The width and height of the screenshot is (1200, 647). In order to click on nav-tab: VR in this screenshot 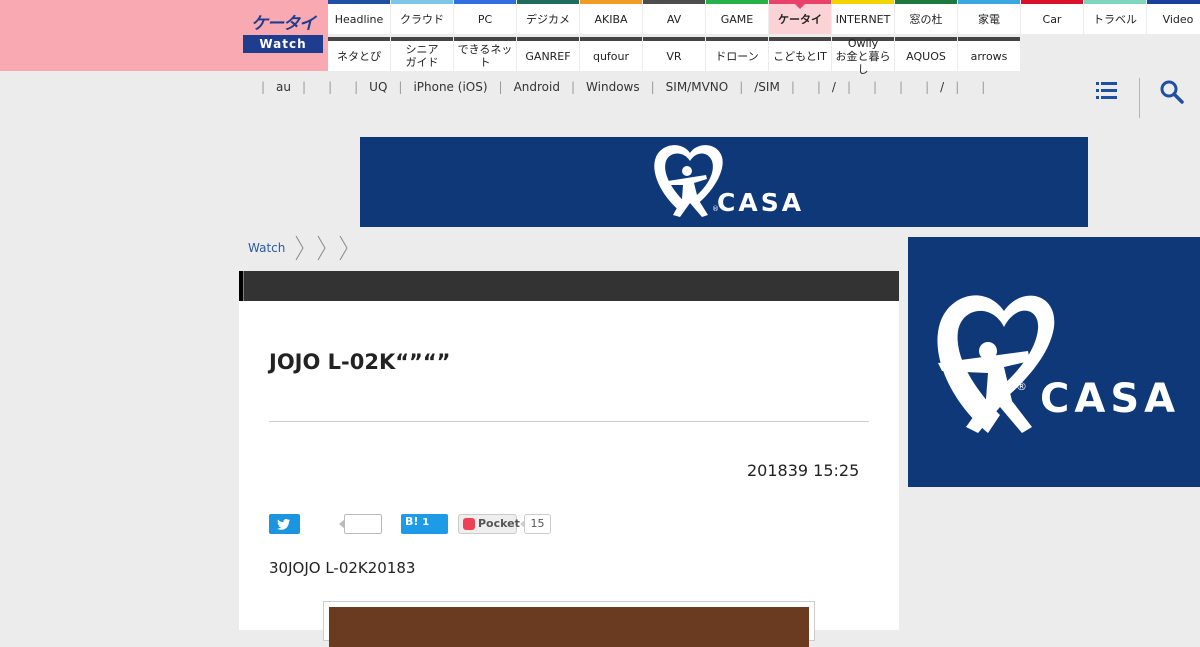, I will do `click(674, 54)`.